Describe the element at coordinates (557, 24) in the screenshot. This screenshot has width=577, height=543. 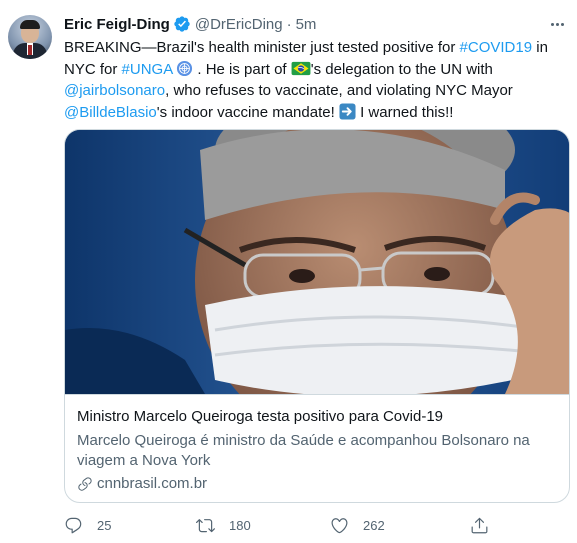
I see `more-options-icon` at that location.